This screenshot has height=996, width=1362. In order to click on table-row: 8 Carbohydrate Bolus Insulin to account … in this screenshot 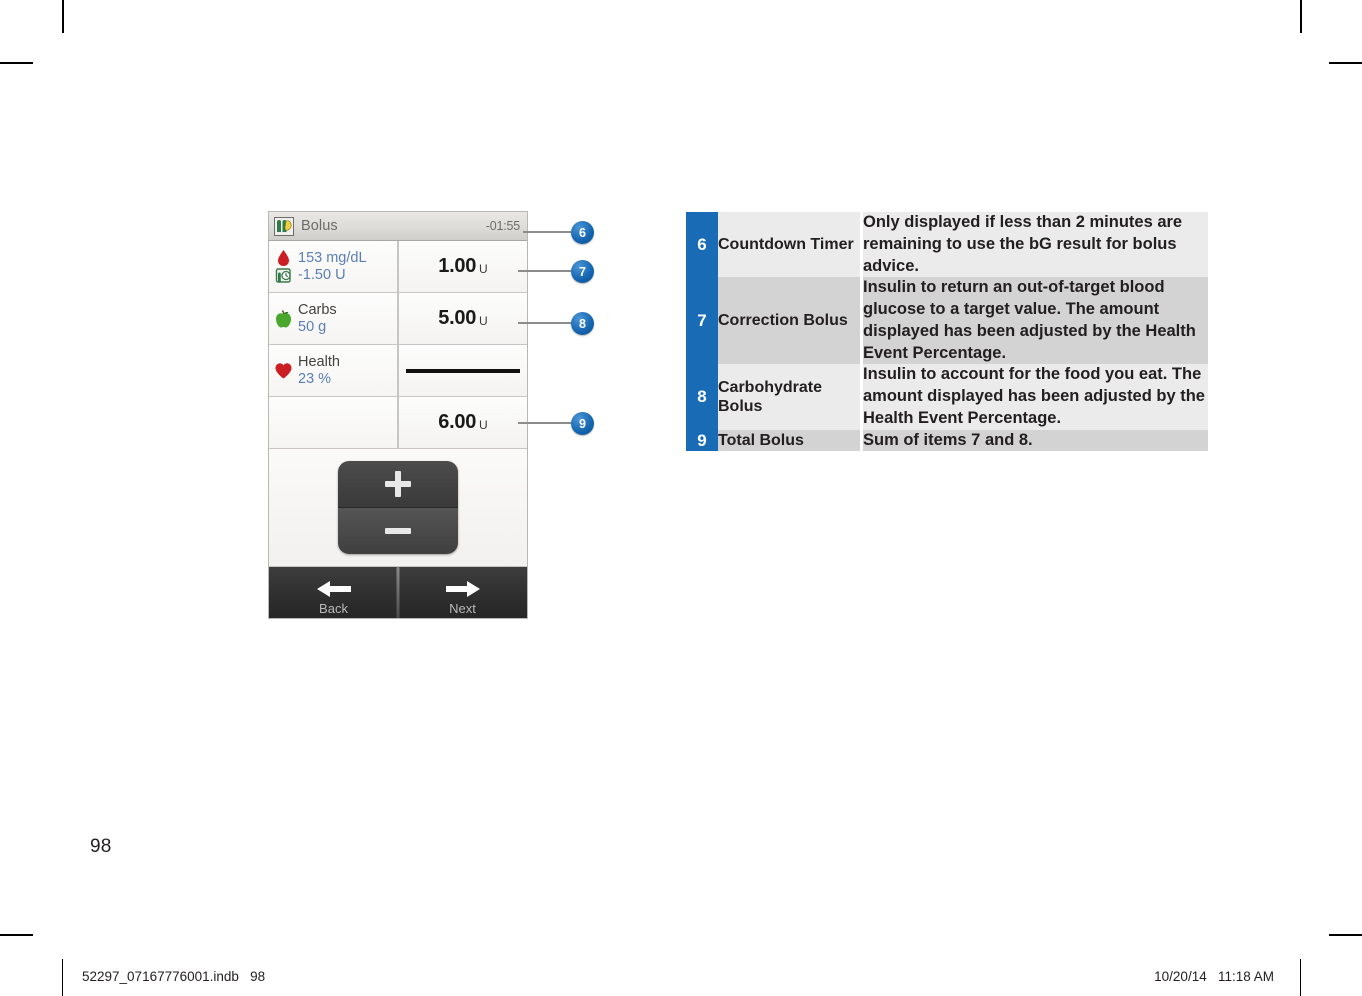, I will do `click(947, 397)`.